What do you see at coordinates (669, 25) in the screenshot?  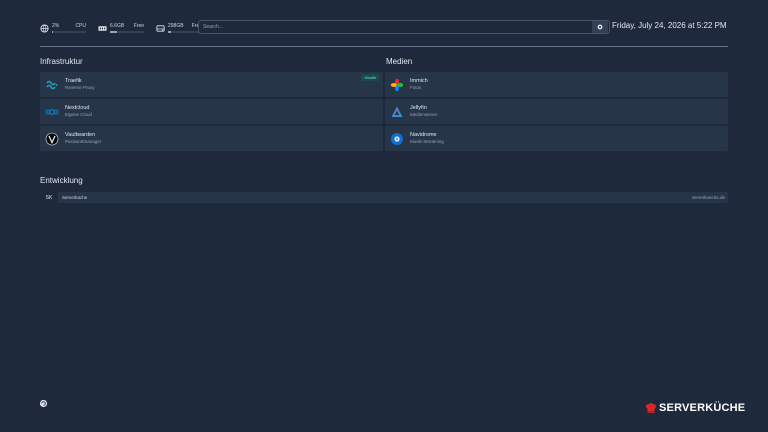 I see `datetime-widget: Friday, July 24, 2026 at 5:22 PM` at bounding box center [669, 25].